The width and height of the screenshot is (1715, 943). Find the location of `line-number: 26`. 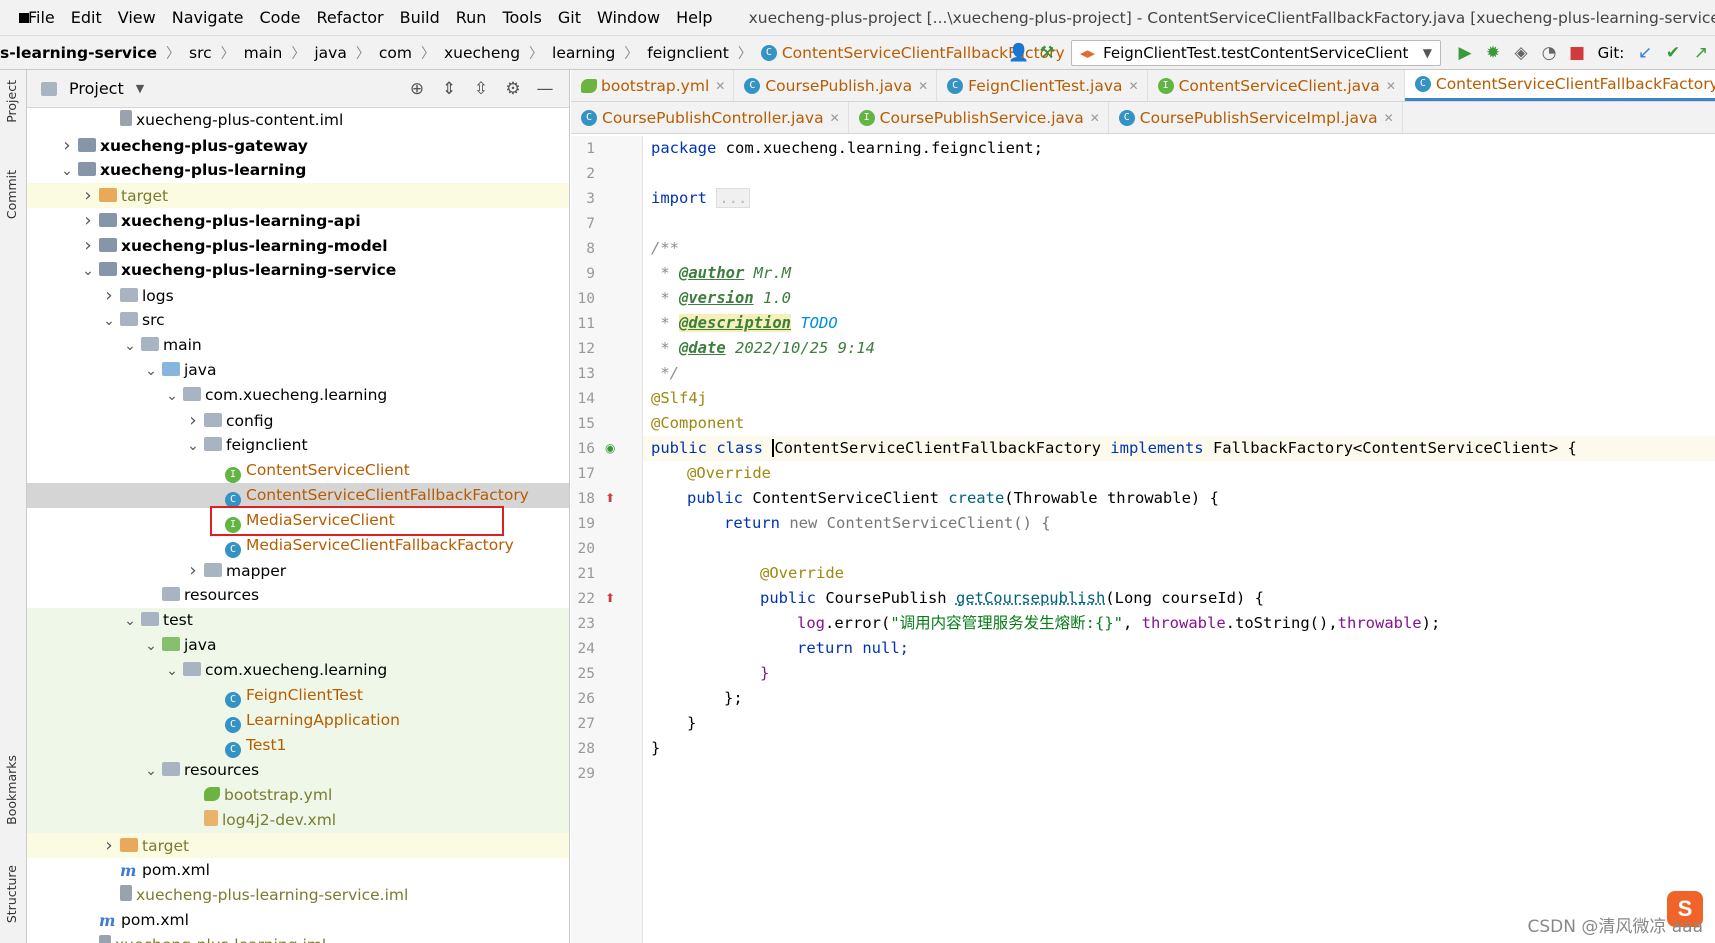

line-number: 26 is located at coordinates (583, 699).